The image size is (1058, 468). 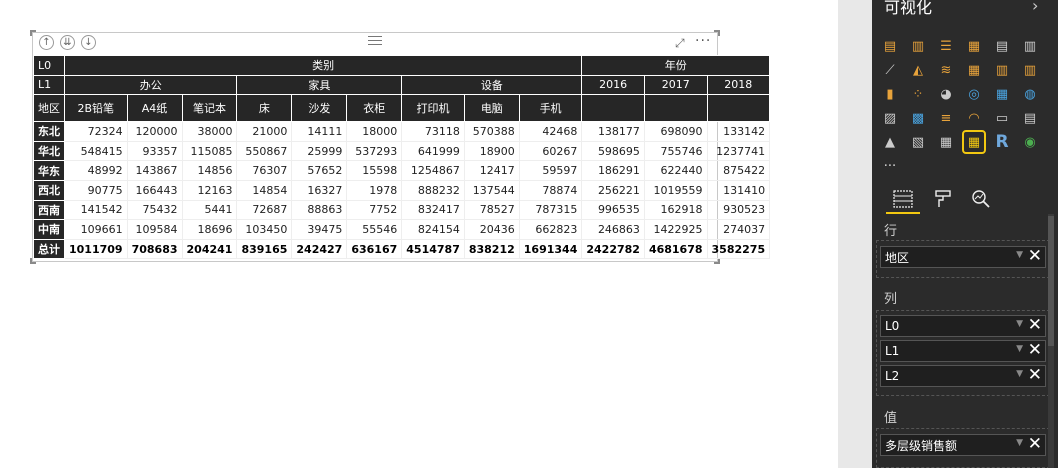 I want to click on pie-chart-icon: ◕, so click(x=946, y=94).